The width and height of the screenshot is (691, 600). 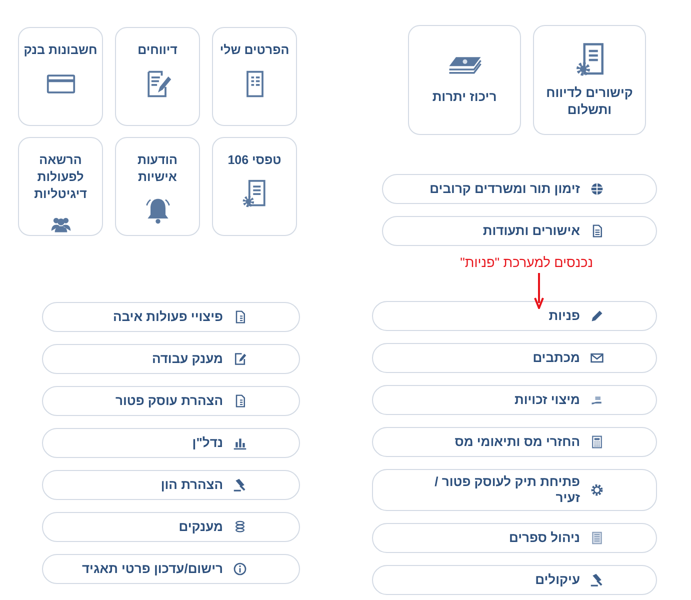 I want to click on service-link: מיצוי זכויות, so click(x=514, y=400).